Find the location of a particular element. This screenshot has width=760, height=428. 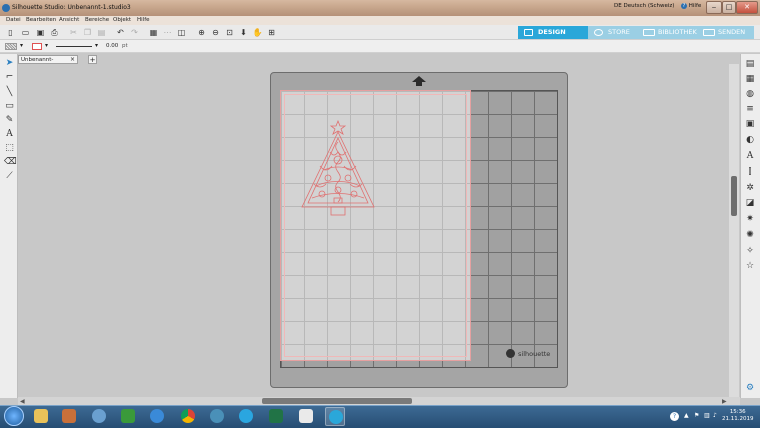

text-tool-icon: A is located at coordinates (9, 134).